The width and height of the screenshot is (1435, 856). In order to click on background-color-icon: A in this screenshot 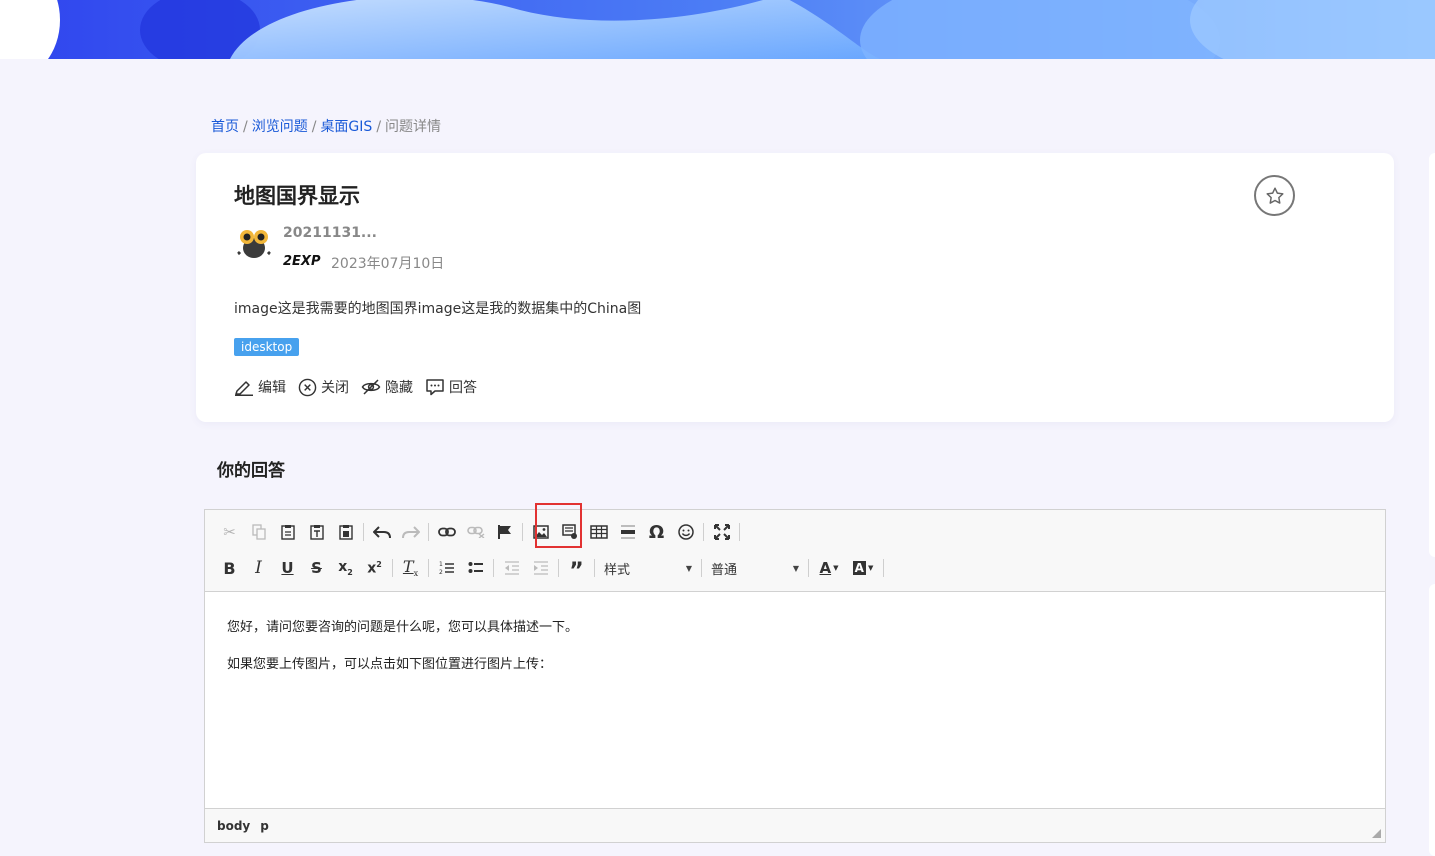, I will do `click(859, 568)`.